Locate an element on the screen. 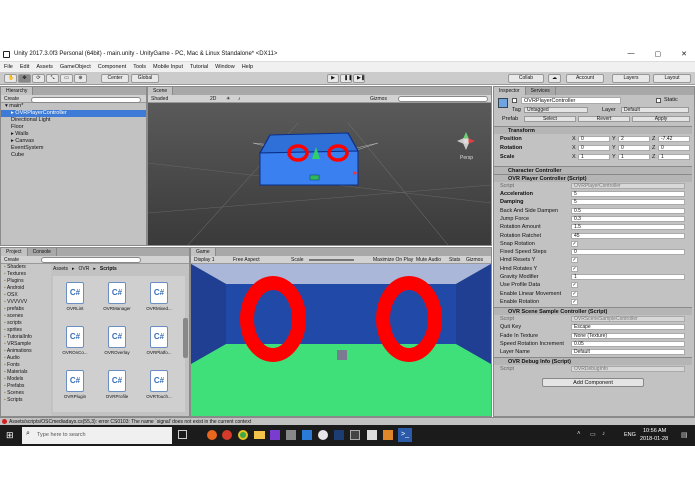 Image resolution: width=695 pixels, height=494 pixels. transform-tool-icon: ⊕ is located at coordinates (80, 78).